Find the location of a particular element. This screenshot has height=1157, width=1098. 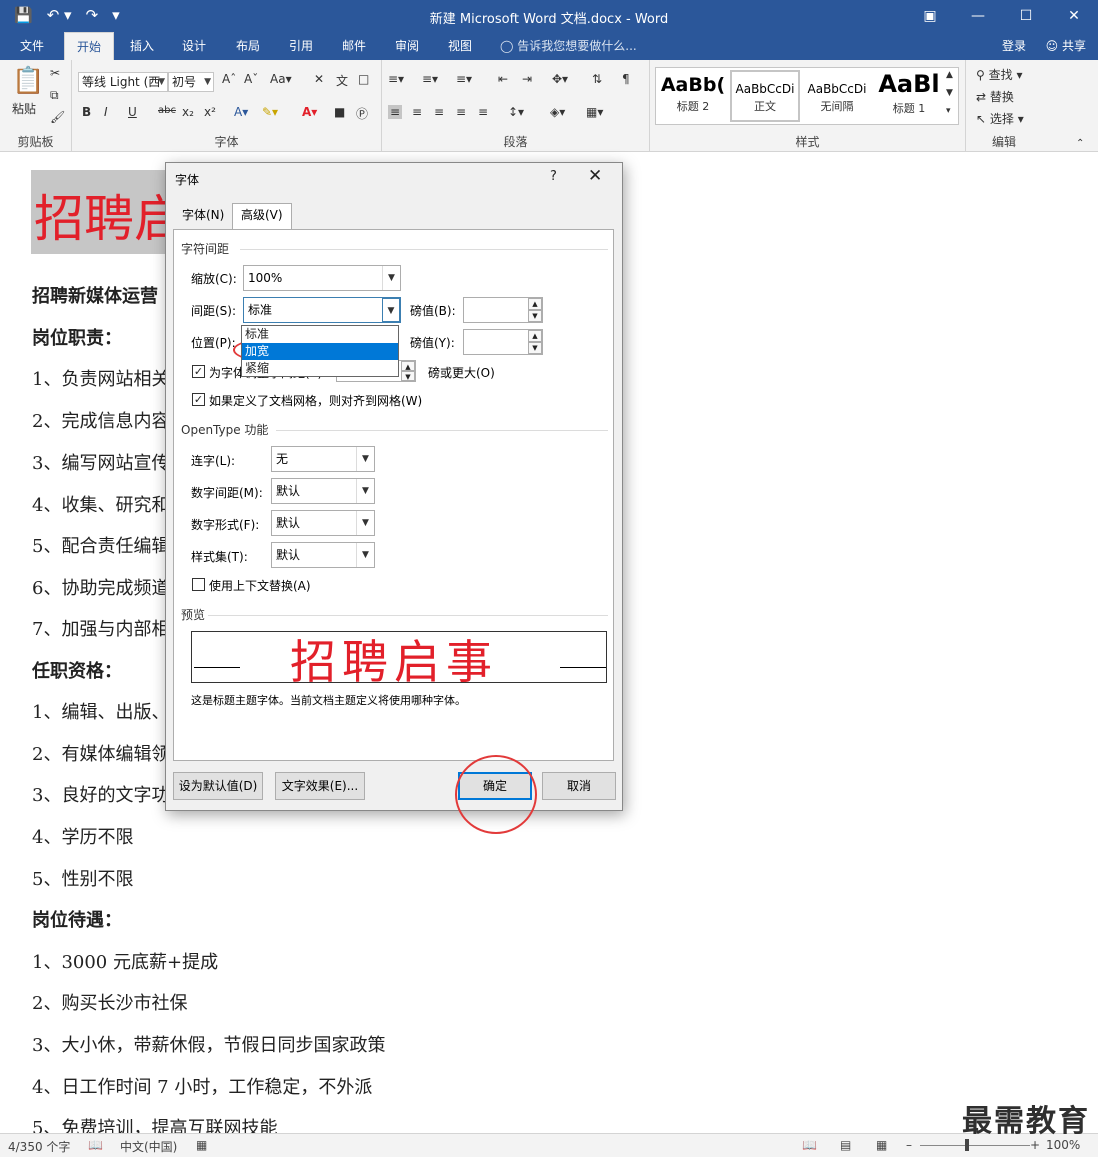

spacing-option-condensed: 紧缩 is located at coordinates (320, 368).